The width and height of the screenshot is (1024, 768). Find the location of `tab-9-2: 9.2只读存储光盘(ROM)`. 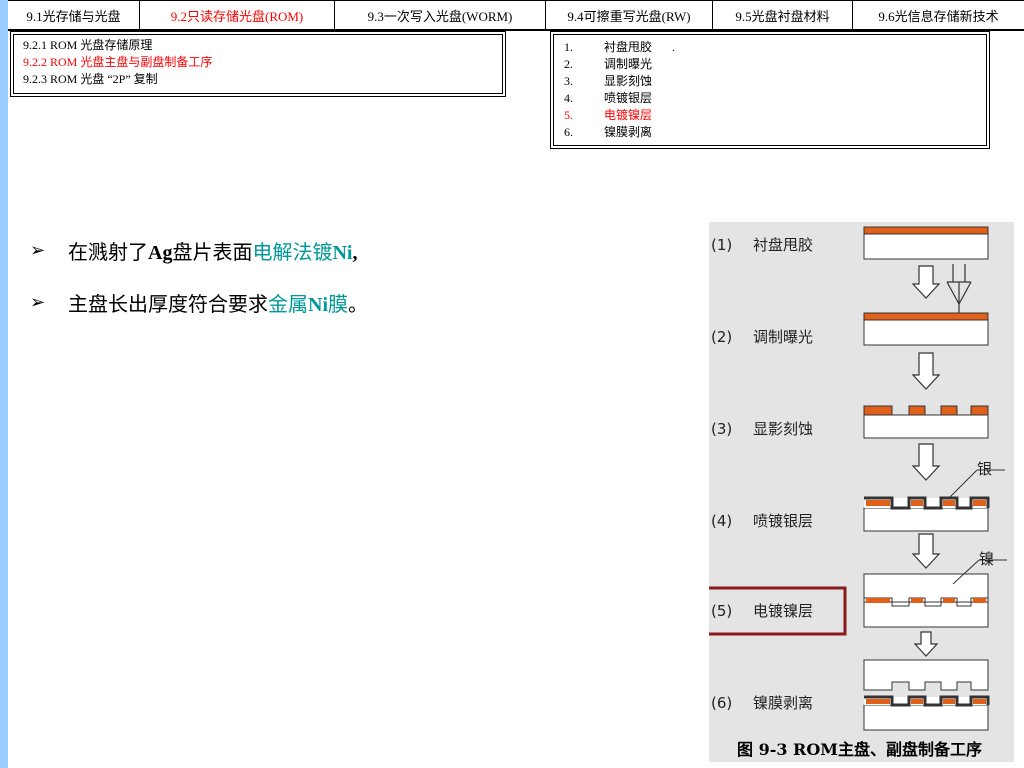

tab-9-2: 9.2只读存储光盘(ROM) is located at coordinates (237, 15).